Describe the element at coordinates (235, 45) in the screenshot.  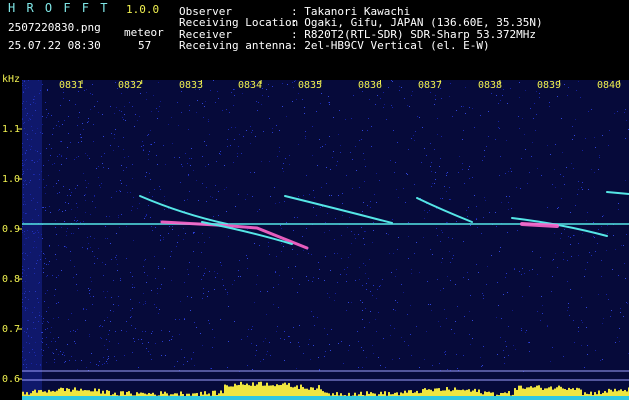
I see `info-label-antenna: Receiving antenna` at that location.